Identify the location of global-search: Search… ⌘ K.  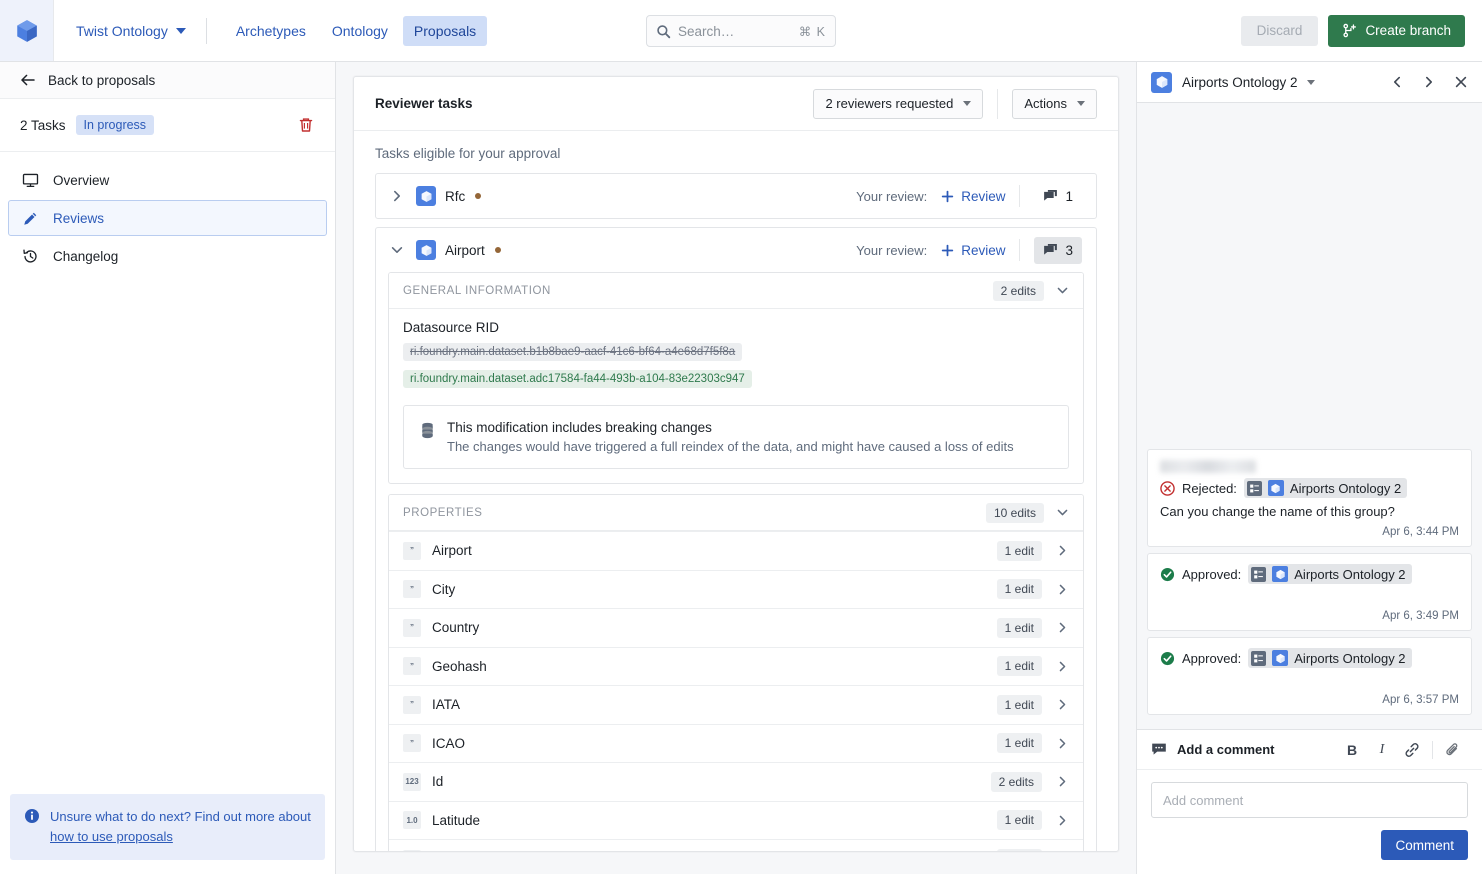
(741, 31).